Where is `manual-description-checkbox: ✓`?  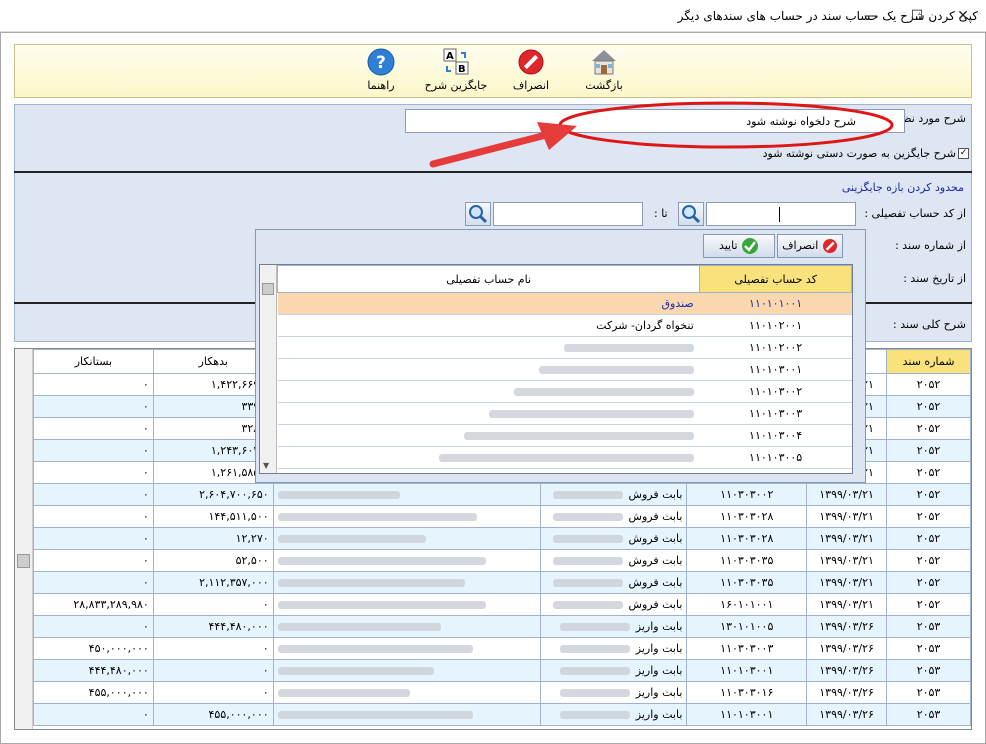 manual-description-checkbox: ✓ is located at coordinates (963, 153).